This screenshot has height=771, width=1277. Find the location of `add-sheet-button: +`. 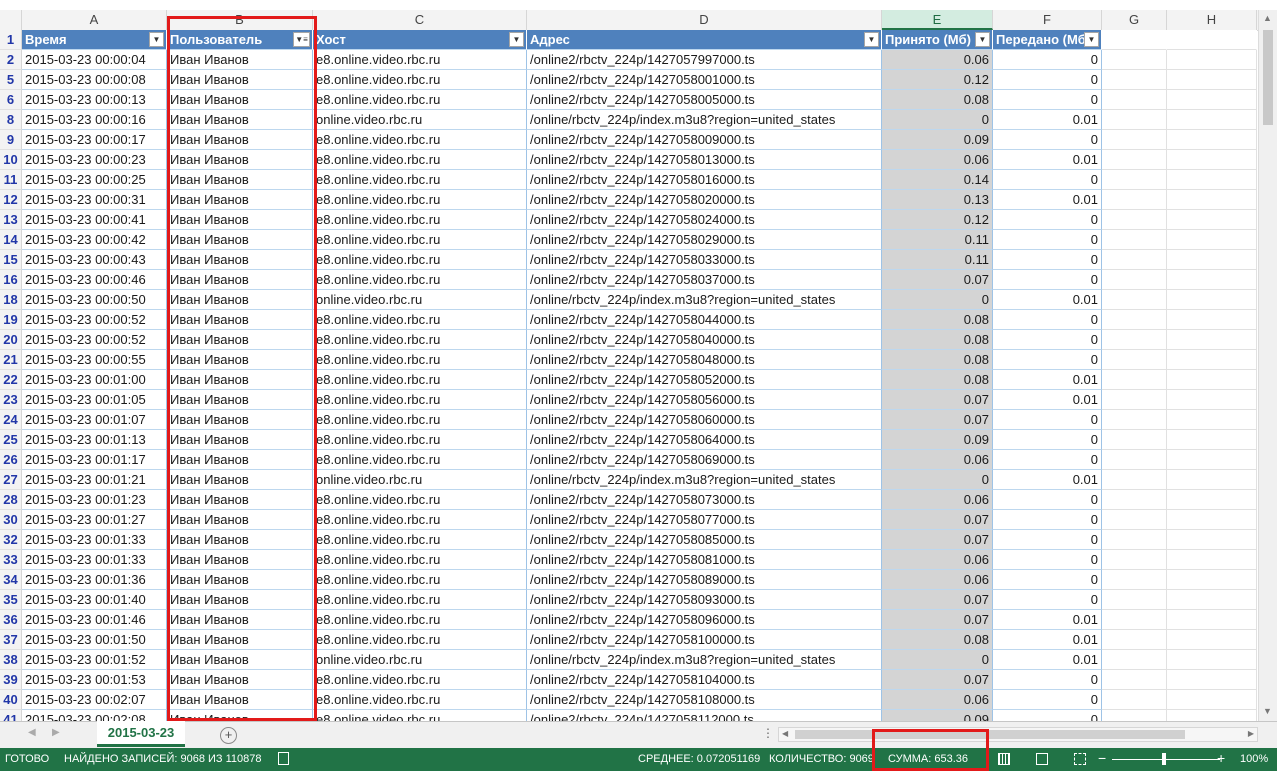

add-sheet-button: + is located at coordinates (228, 735).